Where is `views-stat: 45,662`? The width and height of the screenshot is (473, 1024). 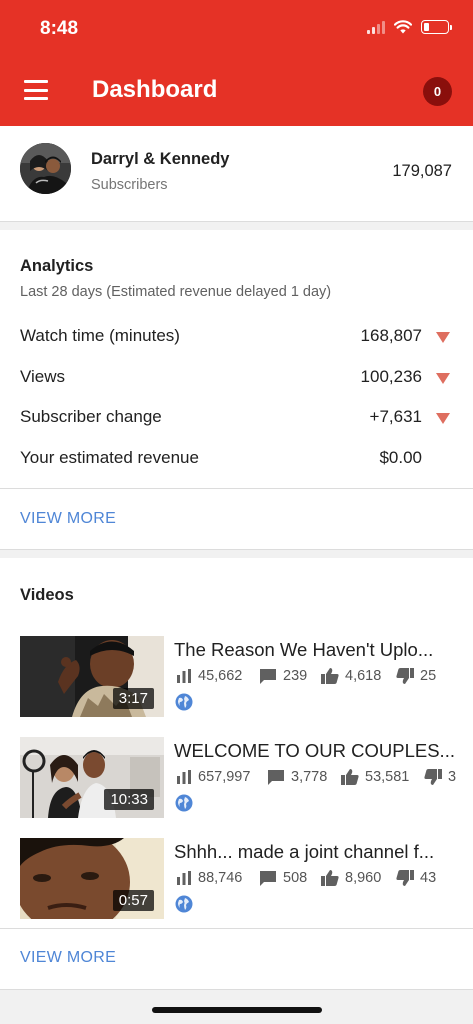
views-stat: 45,662 is located at coordinates (209, 676).